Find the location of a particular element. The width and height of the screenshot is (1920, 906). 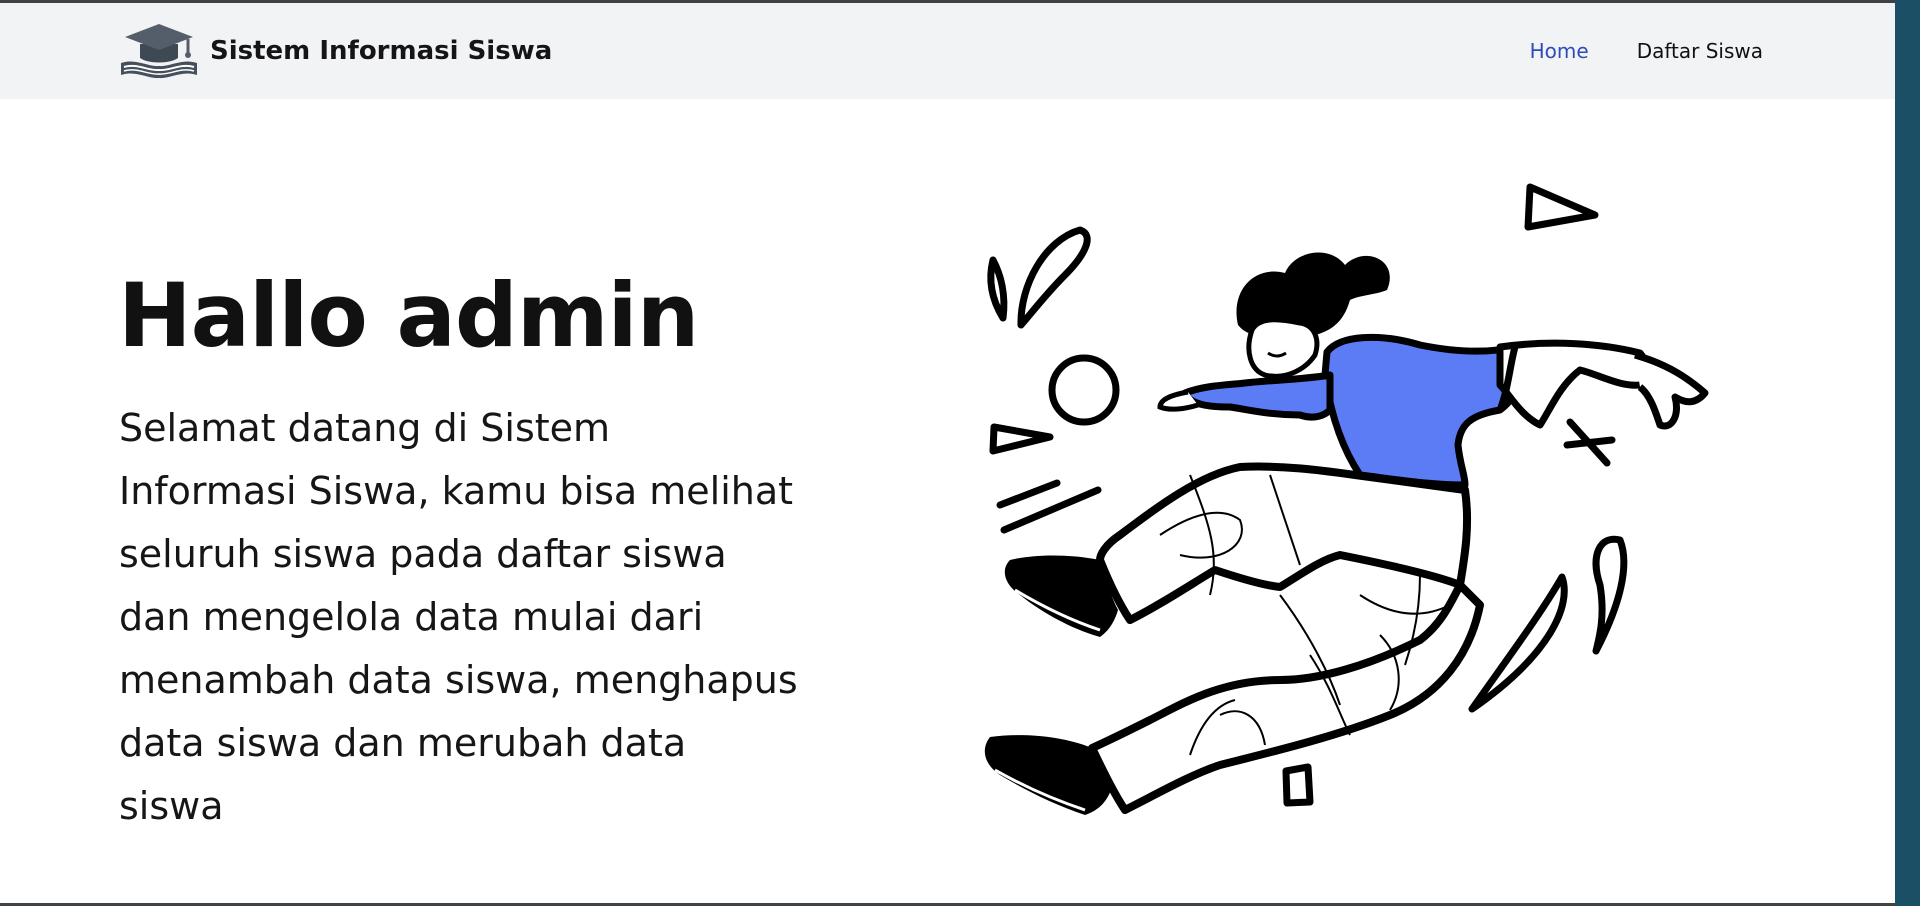

brand-name: Sistem Informasi Siswa is located at coordinates (381, 51).